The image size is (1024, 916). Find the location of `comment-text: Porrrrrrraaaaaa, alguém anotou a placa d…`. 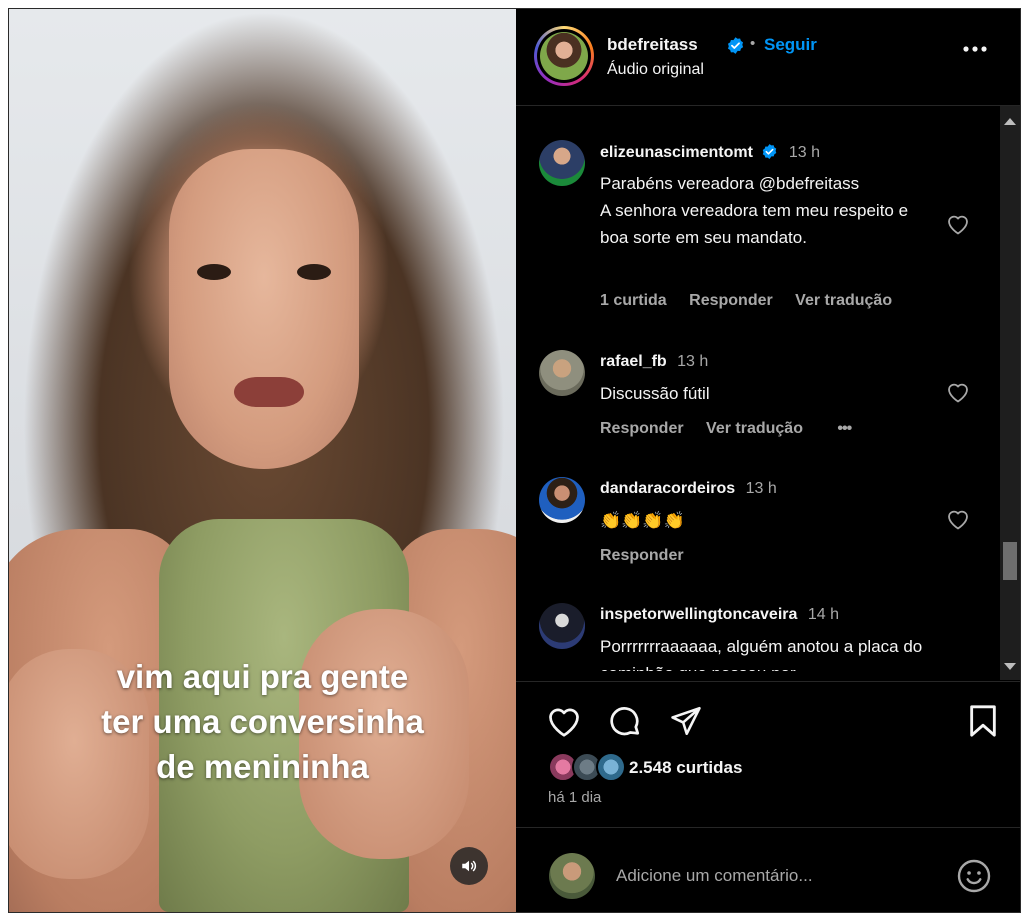

comment-text: Porrrrrrraaaaaa, alguém anotou a placa d… is located at coordinates (761, 654).